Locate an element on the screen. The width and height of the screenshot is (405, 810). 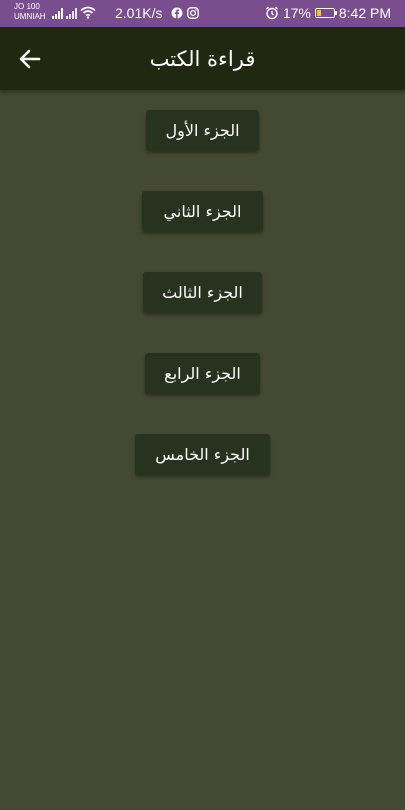
instagram-icon is located at coordinates (193, 13).